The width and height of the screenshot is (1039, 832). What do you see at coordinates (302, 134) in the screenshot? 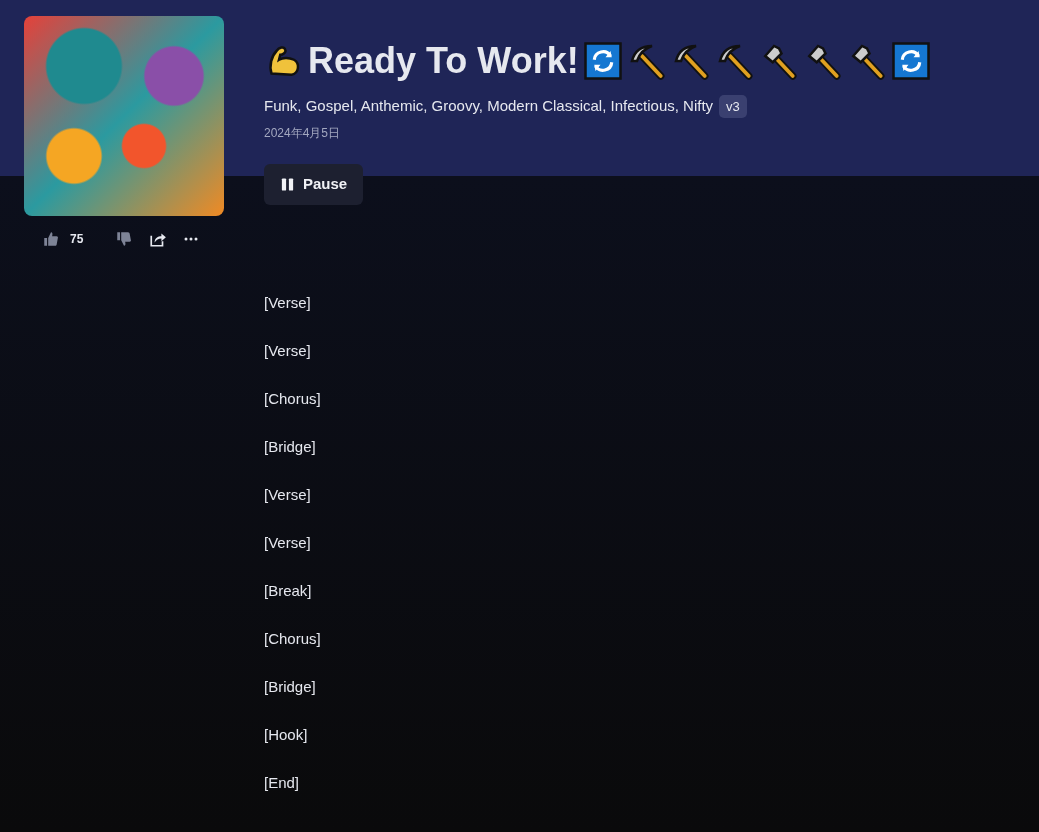
I see `release-date: 2024年4月5日` at bounding box center [302, 134].